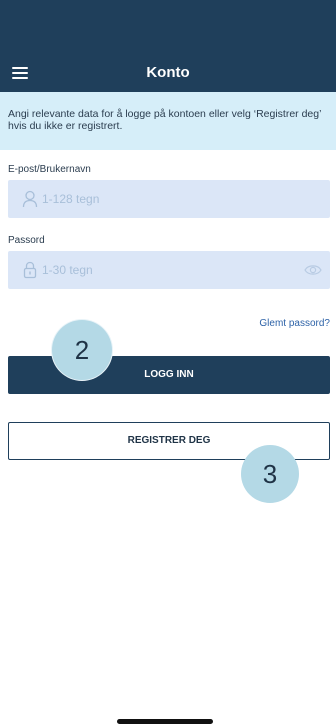 Image resolution: width=336 pixels, height=726 pixels. What do you see at coordinates (82, 350) in the screenshot?
I see `step-marker-2: 2` at bounding box center [82, 350].